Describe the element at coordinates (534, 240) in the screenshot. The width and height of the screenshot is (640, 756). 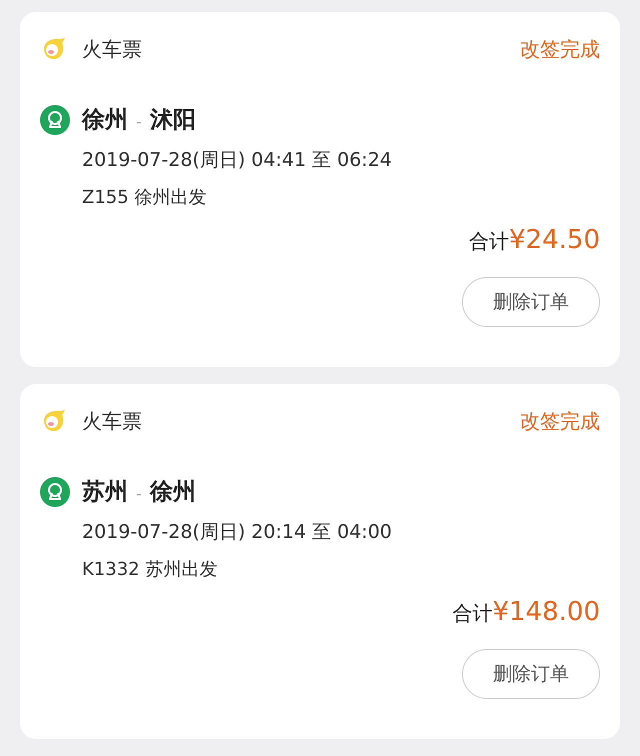
I see `order-total: 合计¥24.50` at that location.